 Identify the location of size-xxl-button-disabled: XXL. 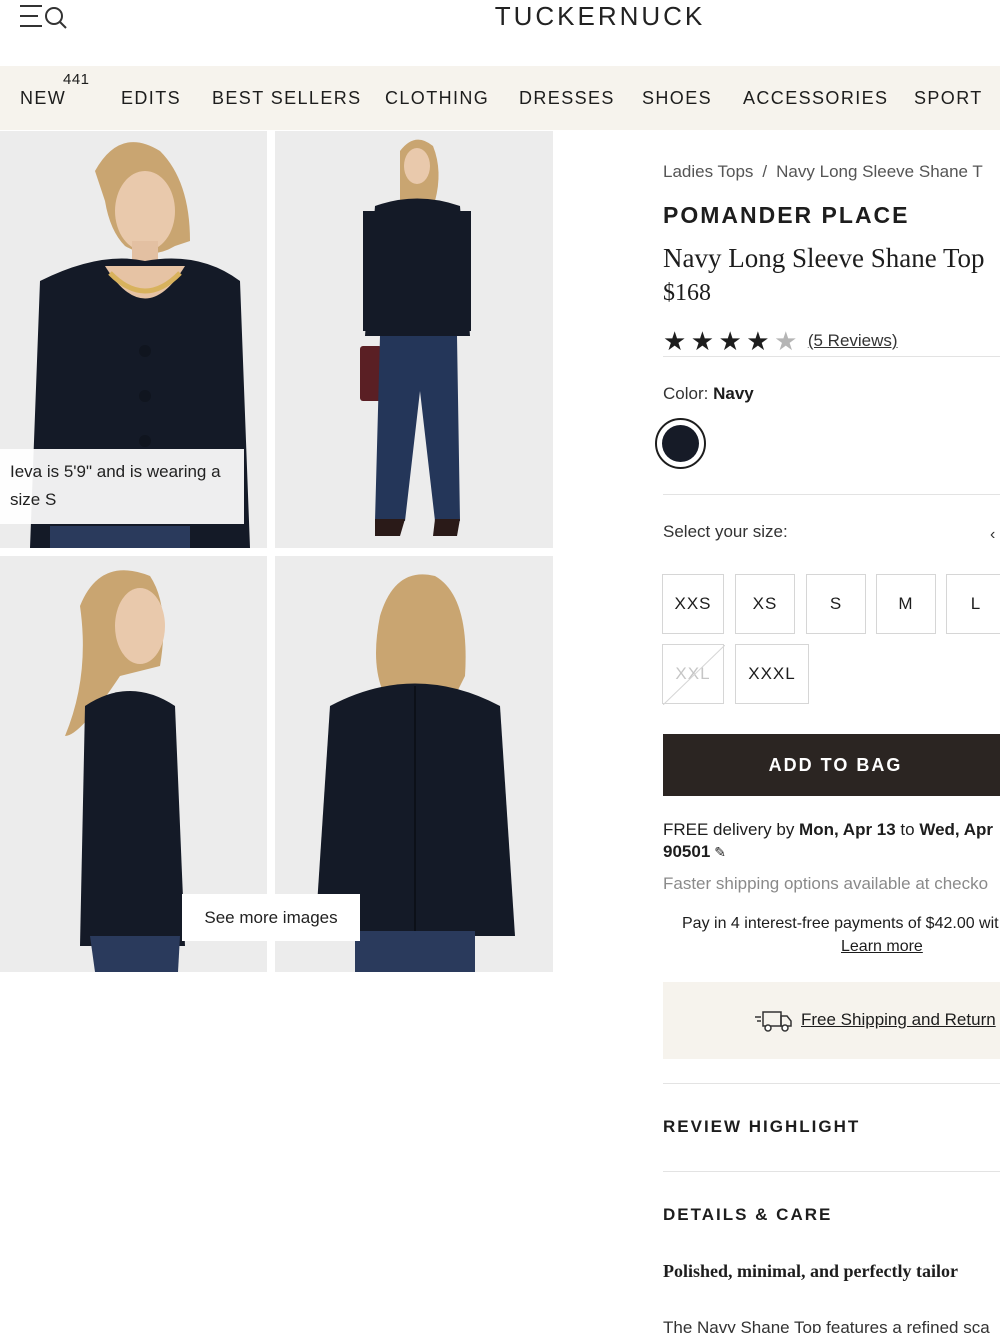
(693, 674).